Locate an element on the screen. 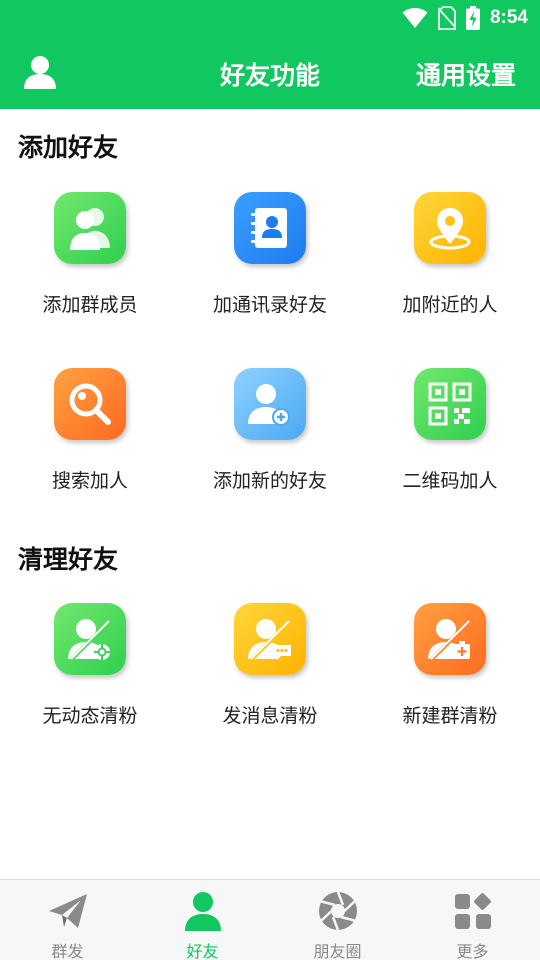 The height and width of the screenshot is (960, 540). nav-item-friends: 好友 is located at coordinates (202, 920).